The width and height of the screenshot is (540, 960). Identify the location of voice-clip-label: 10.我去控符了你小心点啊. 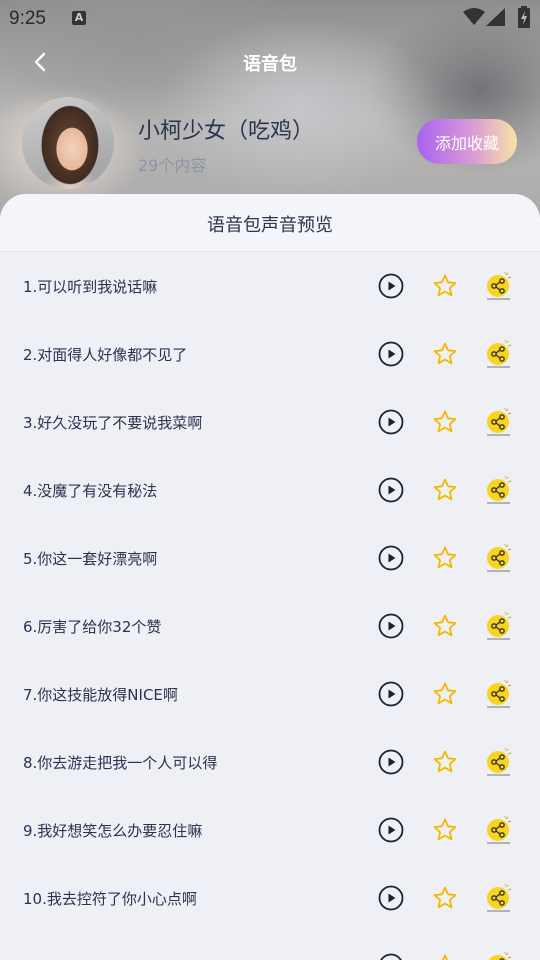
(110, 899).